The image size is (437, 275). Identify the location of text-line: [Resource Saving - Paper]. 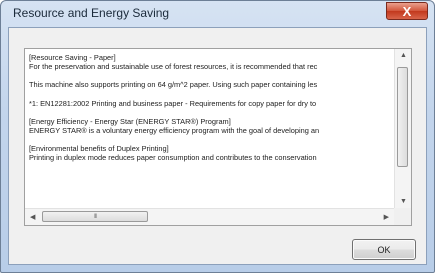
(72, 57).